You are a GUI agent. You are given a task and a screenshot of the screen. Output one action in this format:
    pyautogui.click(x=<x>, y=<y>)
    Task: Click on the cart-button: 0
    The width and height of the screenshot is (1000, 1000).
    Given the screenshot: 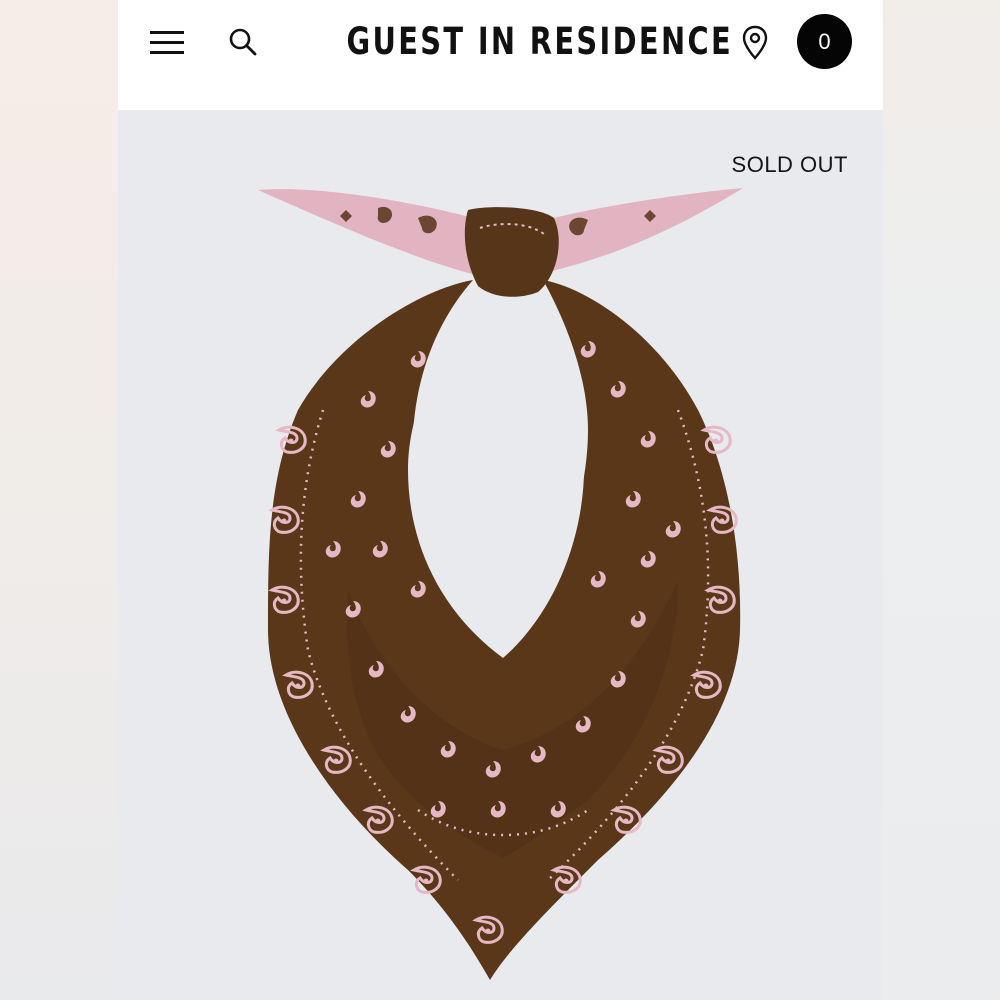 What is the action you would take?
    pyautogui.click(x=824, y=41)
    